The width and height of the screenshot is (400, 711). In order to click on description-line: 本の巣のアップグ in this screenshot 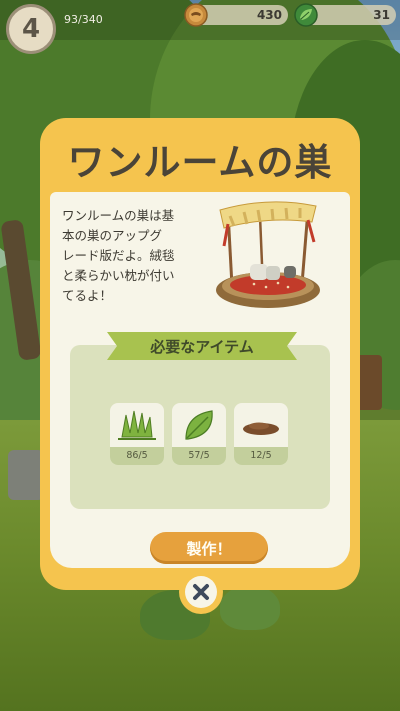, I will do `click(112, 235)`.